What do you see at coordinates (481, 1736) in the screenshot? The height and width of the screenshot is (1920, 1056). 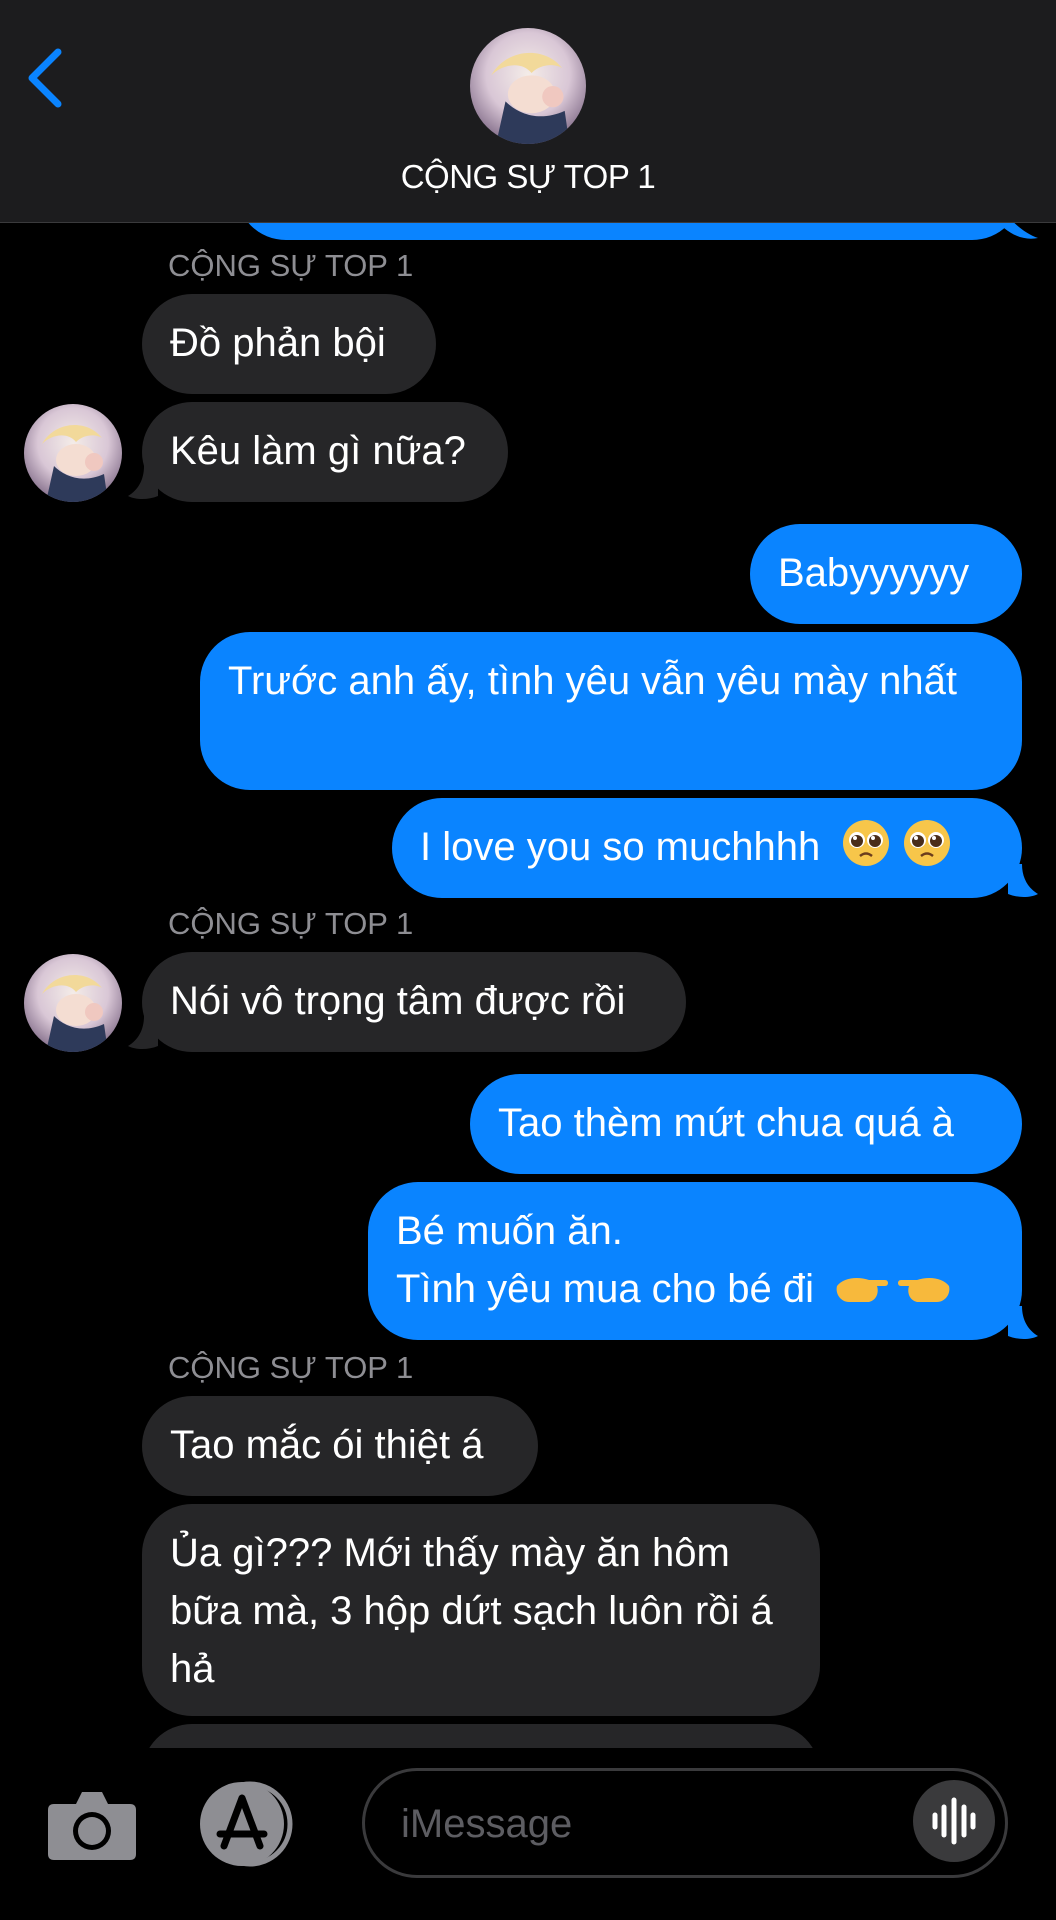 I see `message-bubble-incoming-partial` at bounding box center [481, 1736].